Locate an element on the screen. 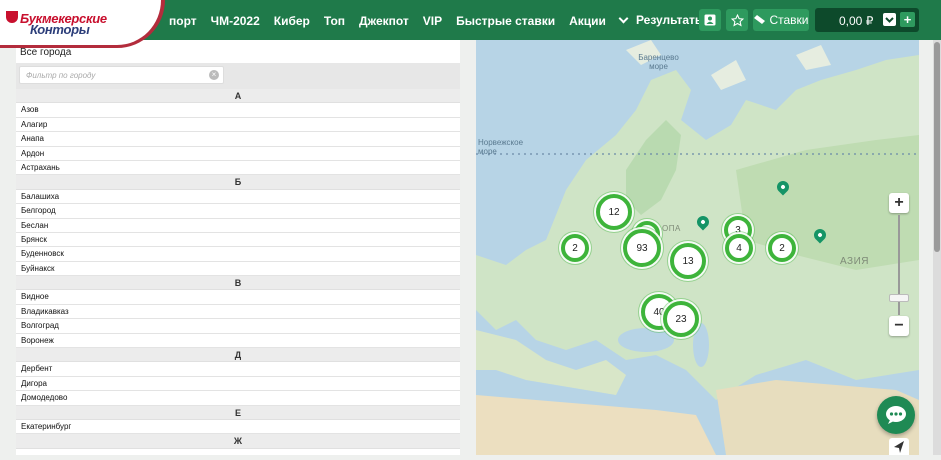 The height and width of the screenshot is (460, 941). city-list-item: Буйнакск is located at coordinates (238, 269).